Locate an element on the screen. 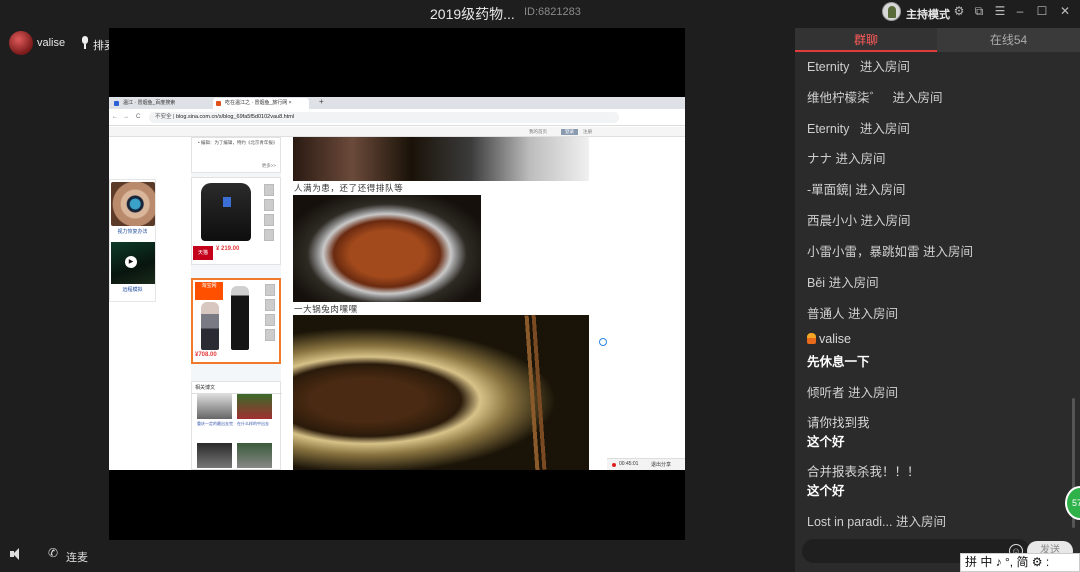 The width and height of the screenshot is (1080, 572). chat-sender: 合并报表杀我！！！ is located at coordinates (863, 472).